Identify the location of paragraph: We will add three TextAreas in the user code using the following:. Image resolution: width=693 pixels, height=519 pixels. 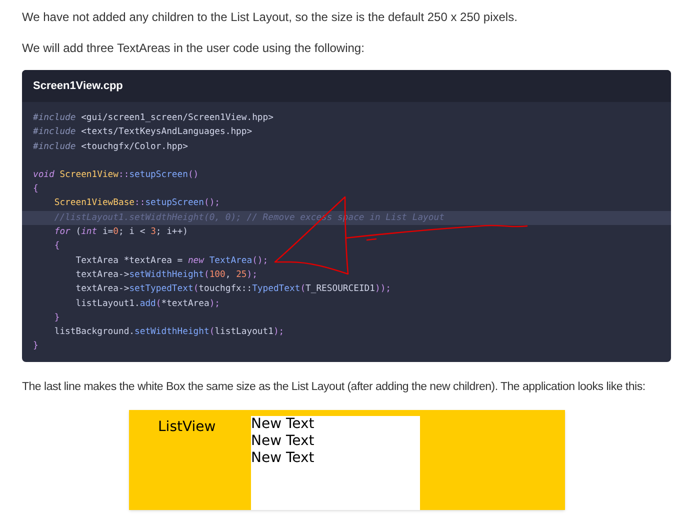
(194, 48).